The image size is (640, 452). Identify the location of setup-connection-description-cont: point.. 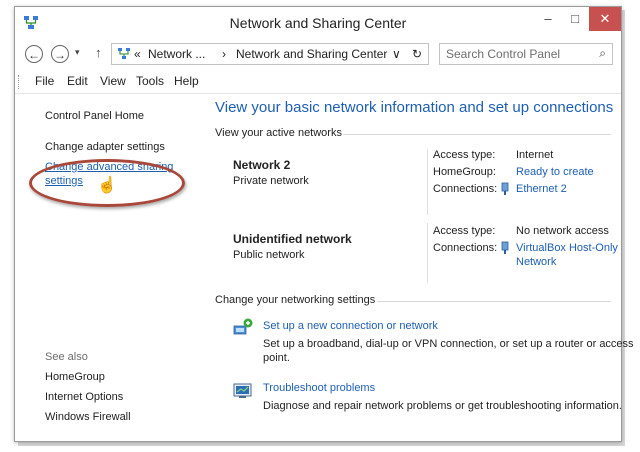
(276, 358).